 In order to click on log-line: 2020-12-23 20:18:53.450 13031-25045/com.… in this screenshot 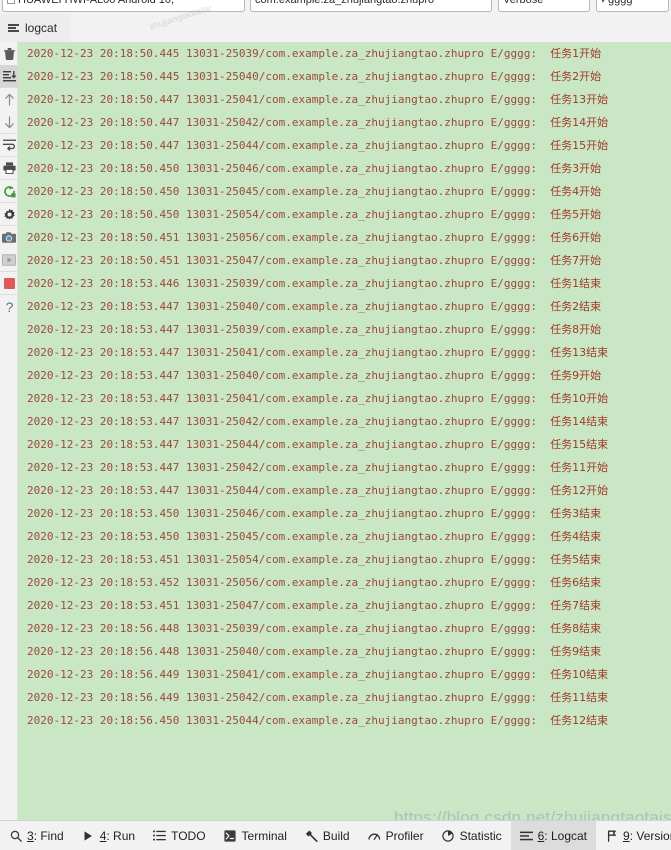, I will do `click(344, 536)`.